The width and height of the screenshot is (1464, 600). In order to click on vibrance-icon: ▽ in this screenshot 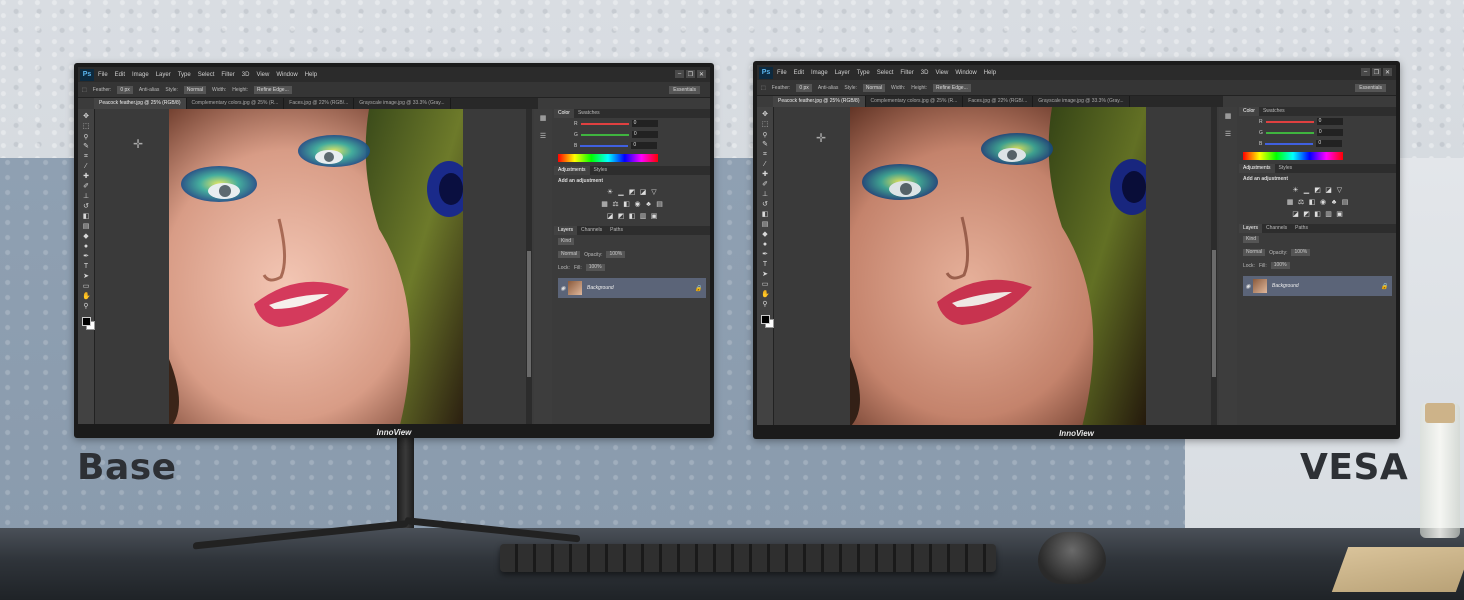, I will do `click(654, 192)`.